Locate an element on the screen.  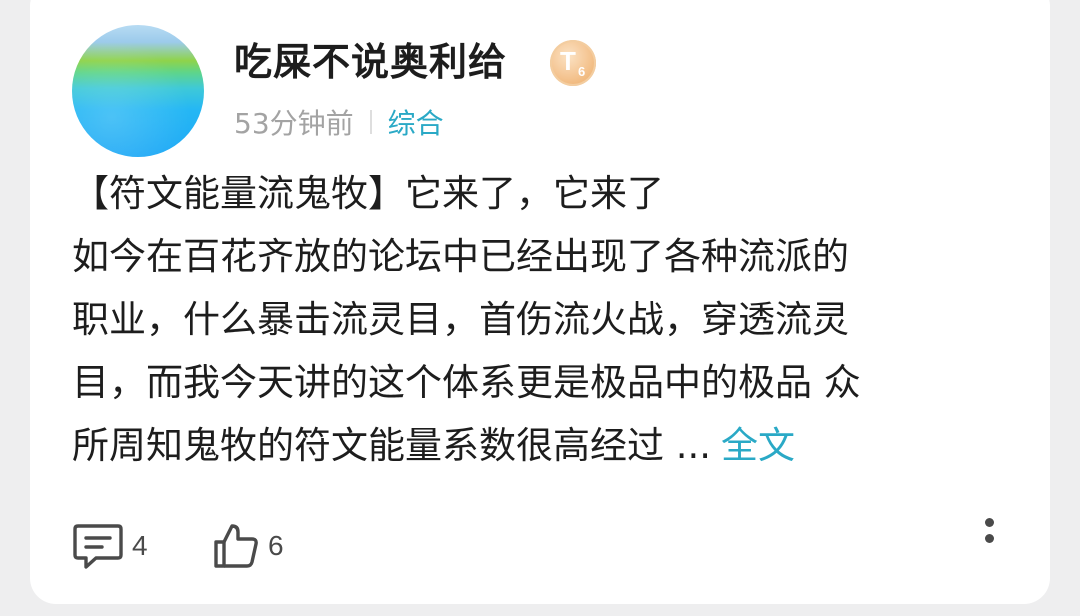
content-line-last: 所周知鬼牧的符文能量系数很高经过 ... 全文 is located at coordinates (552, 445).